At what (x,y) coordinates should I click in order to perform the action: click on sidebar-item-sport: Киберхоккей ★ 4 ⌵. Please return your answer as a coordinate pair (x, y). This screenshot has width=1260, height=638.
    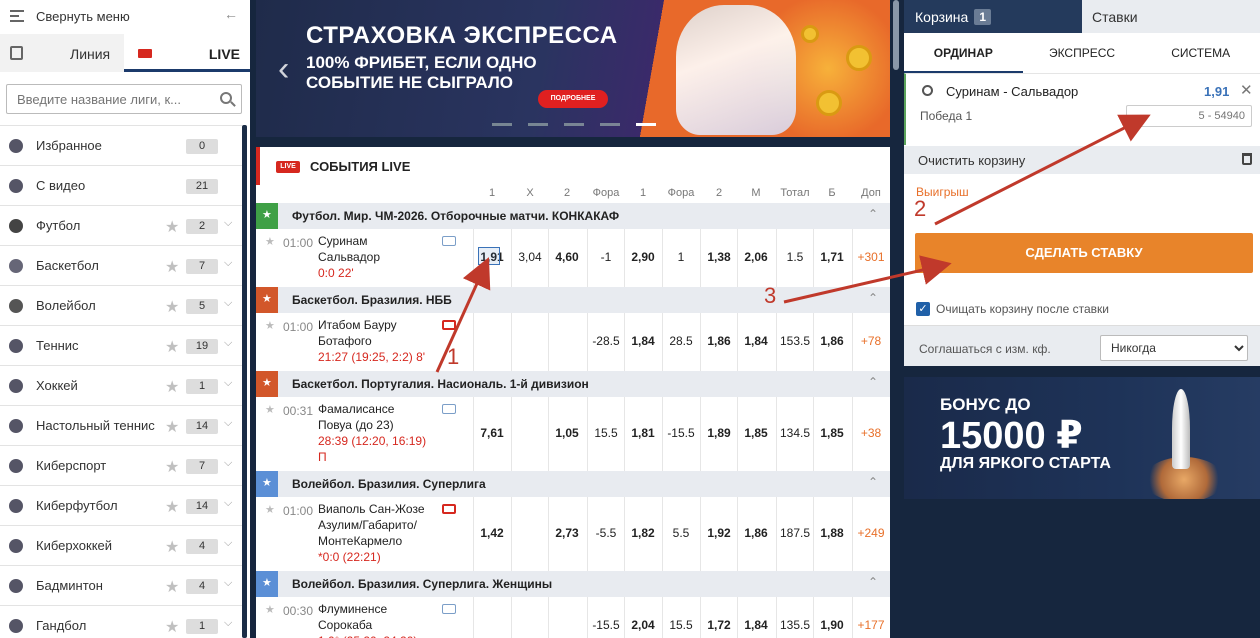
    Looking at the image, I should click on (121, 545).